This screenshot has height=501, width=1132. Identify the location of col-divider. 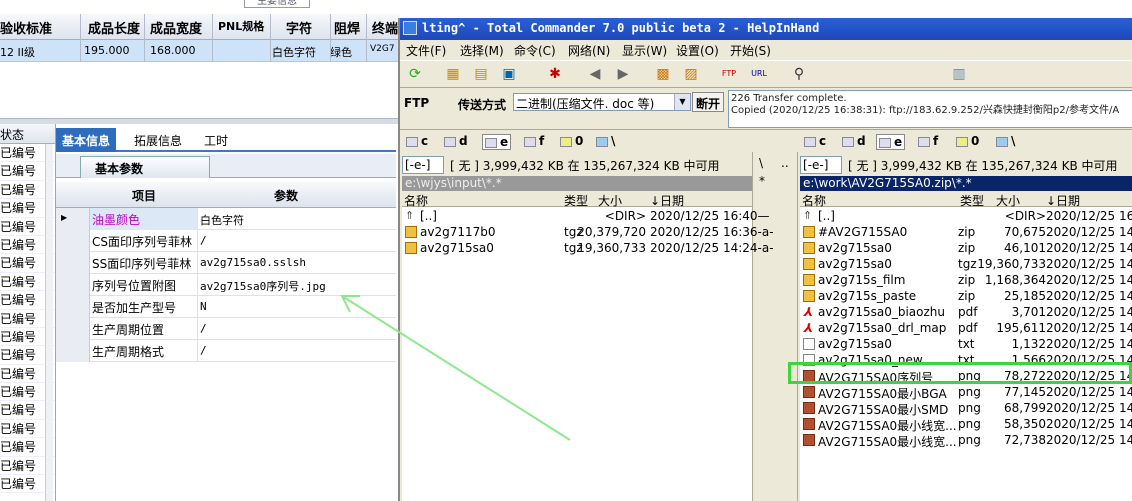
(80, 38).